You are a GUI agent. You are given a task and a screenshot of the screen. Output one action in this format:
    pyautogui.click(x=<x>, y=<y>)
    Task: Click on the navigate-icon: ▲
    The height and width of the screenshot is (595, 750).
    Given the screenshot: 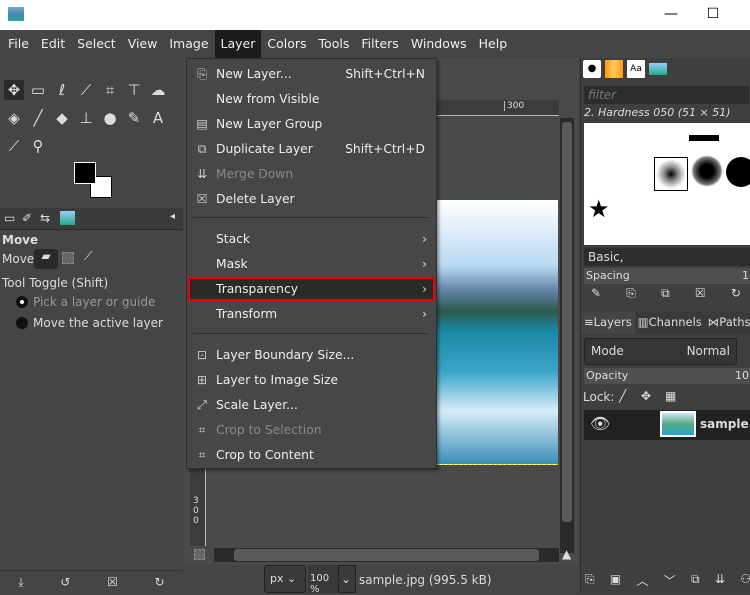 What is the action you would take?
    pyautogui.click(x=566, y=554)
    